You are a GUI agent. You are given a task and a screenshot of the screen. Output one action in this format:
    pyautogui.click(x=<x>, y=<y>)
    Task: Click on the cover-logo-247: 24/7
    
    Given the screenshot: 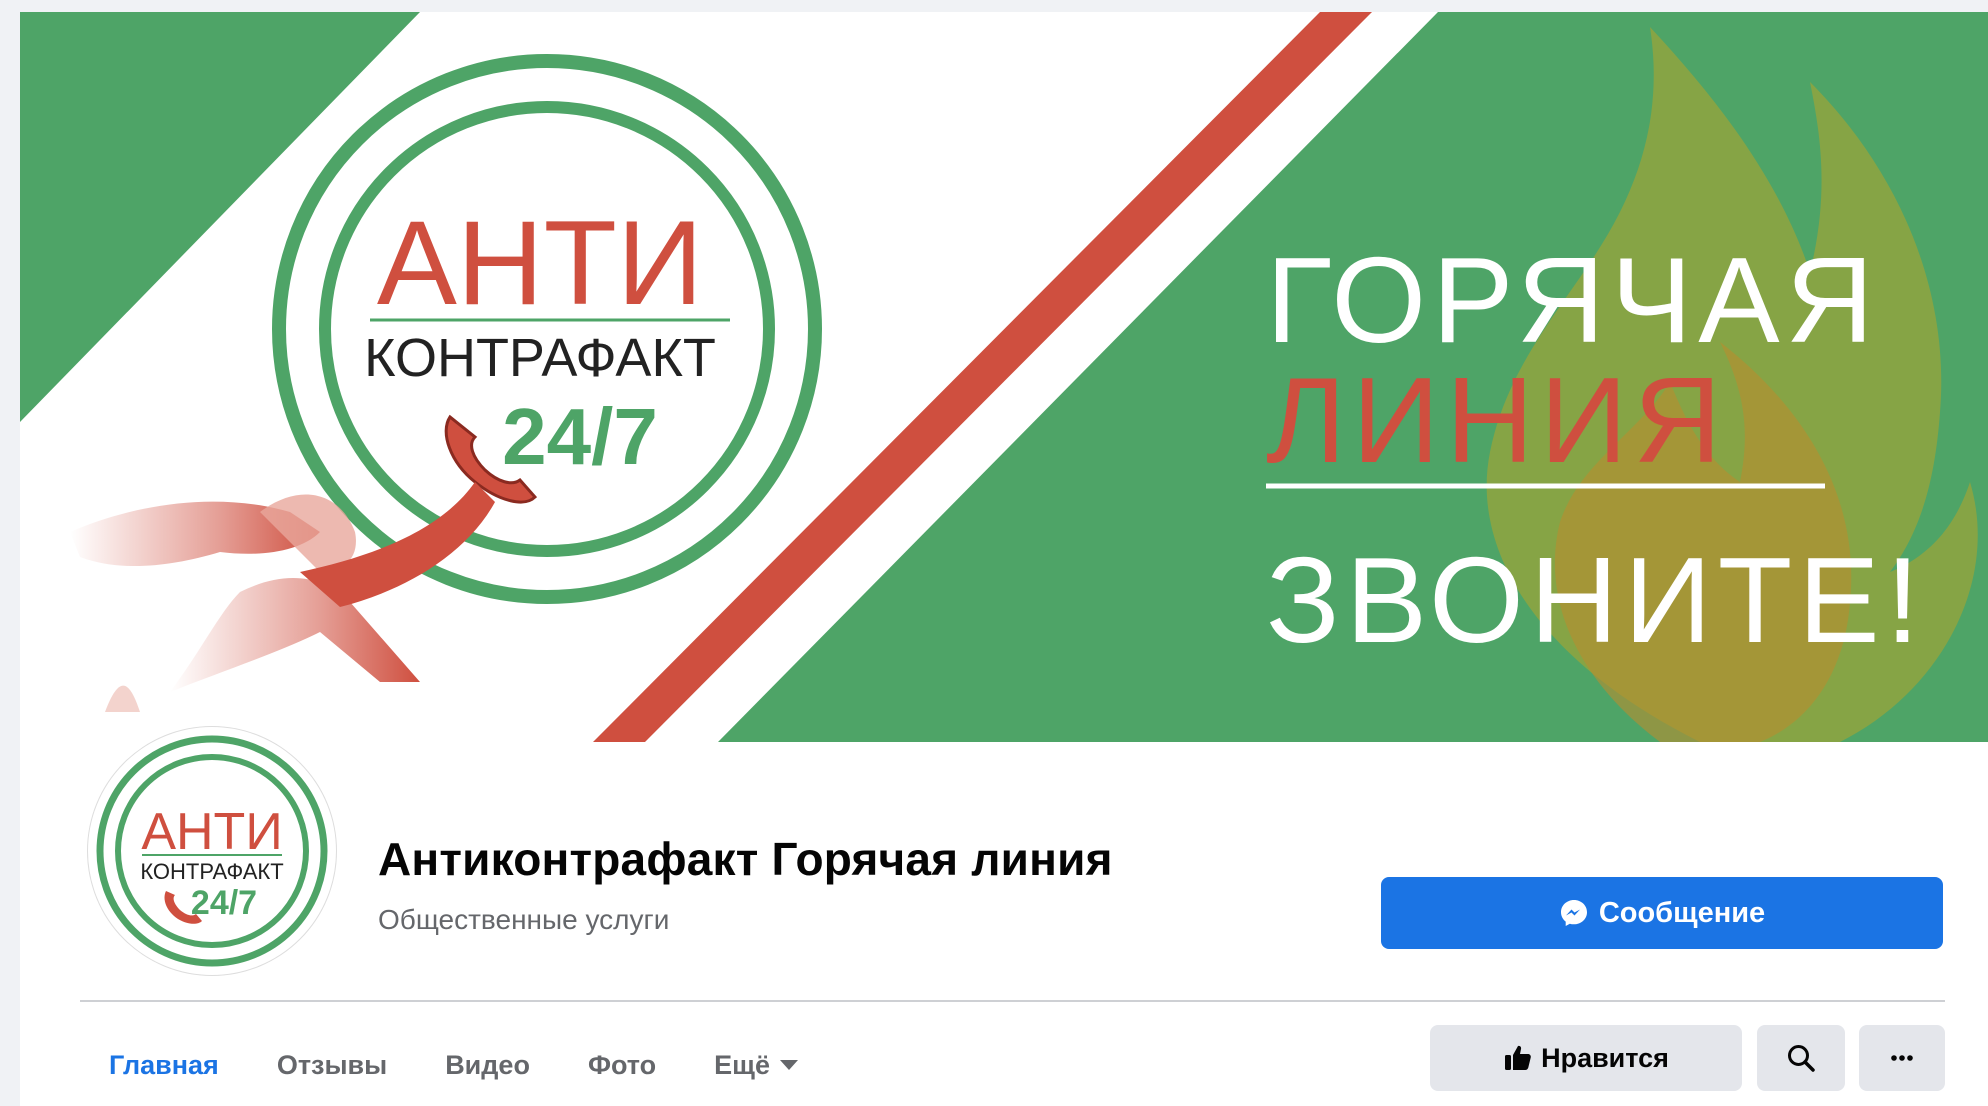 What is the action you would take?
    pyautogui.click(x=580, y=436)
    